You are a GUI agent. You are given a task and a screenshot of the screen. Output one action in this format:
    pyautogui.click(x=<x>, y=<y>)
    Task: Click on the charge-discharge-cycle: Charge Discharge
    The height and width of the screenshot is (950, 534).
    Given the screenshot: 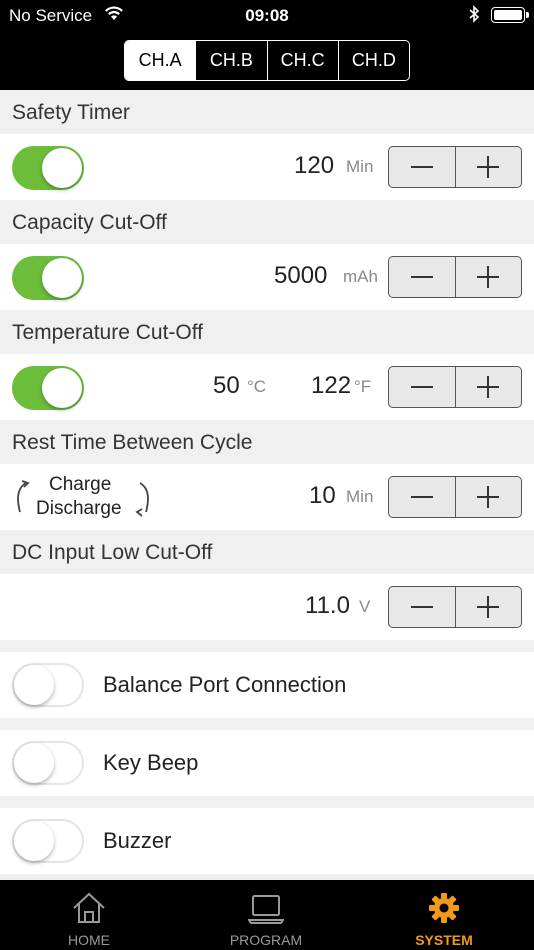 What is the action you would take?
    pyautogui.click(x=84, y=498)
    